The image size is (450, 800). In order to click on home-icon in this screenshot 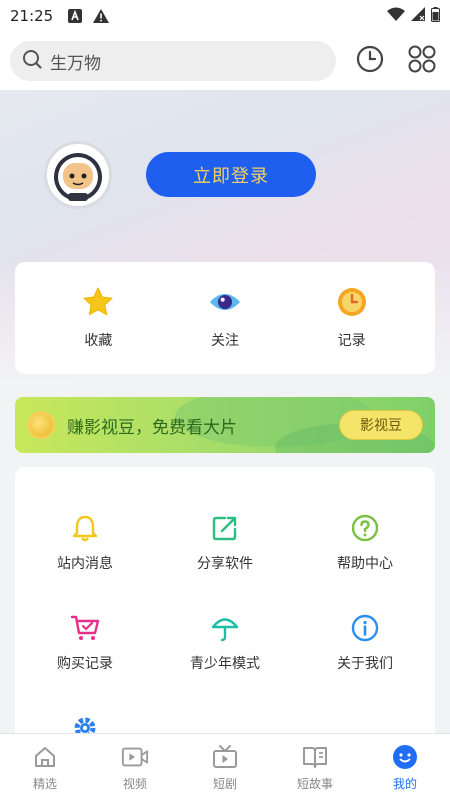, I will do `click(45, 757)`.